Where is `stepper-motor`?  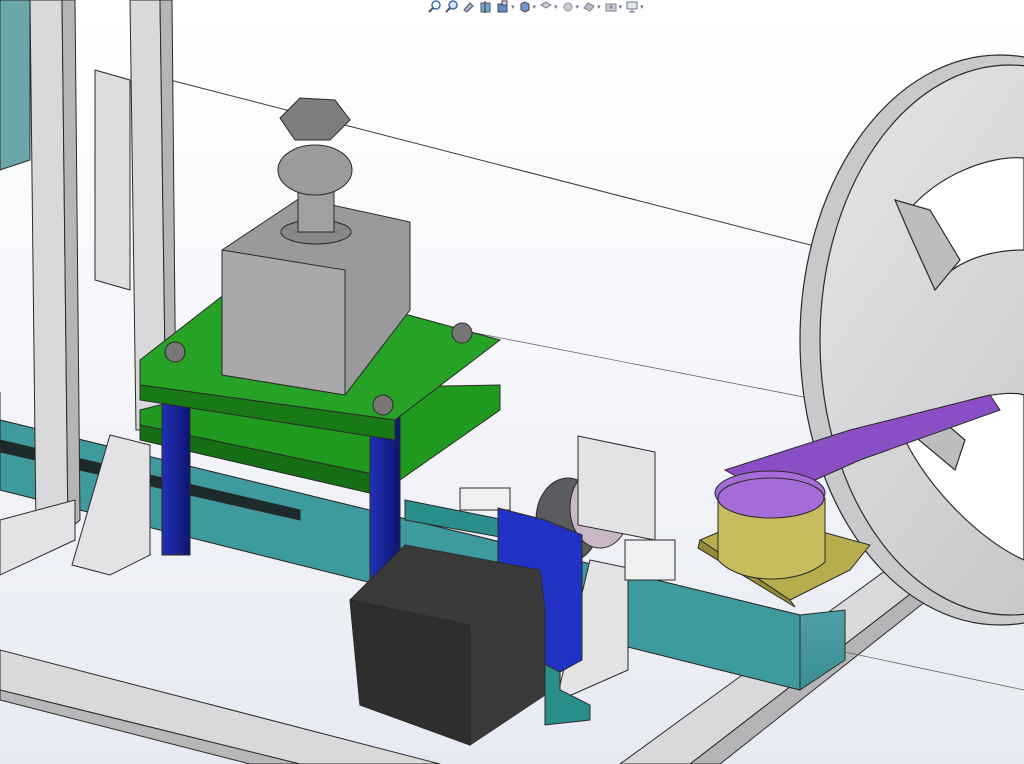 stepper-motor is located at coordinates (447, 645).